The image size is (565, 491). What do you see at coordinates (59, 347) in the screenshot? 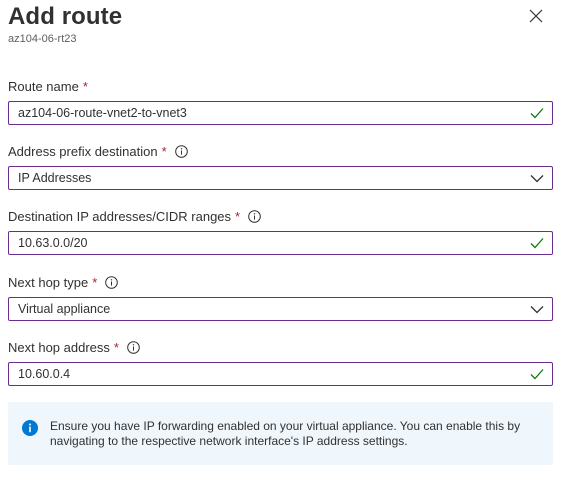
I see `next-hop-address-label: Next hop address` at bounding box center [59, 347].